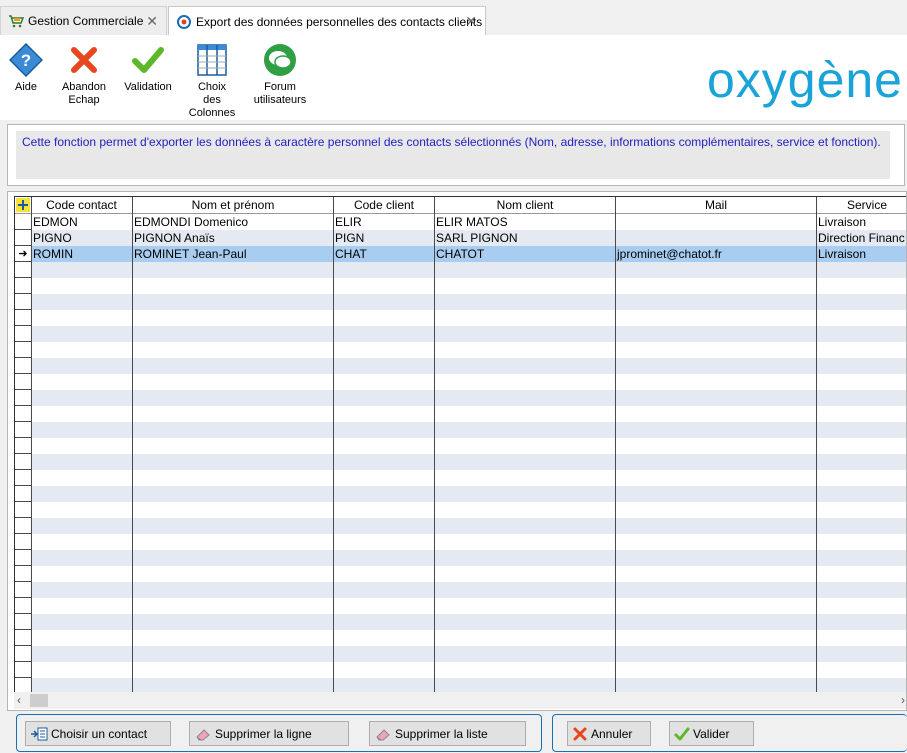  Describe the element at coordinates (148, 68) in the screenshot. I see `validation-button: Validation` at that location.